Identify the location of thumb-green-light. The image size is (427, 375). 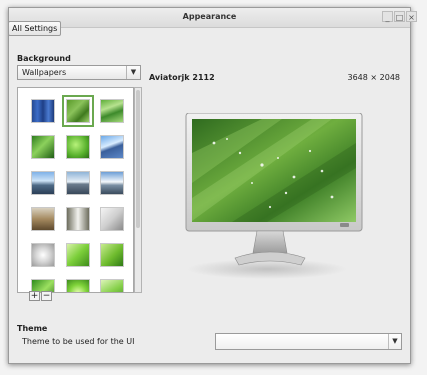
(78, 285).